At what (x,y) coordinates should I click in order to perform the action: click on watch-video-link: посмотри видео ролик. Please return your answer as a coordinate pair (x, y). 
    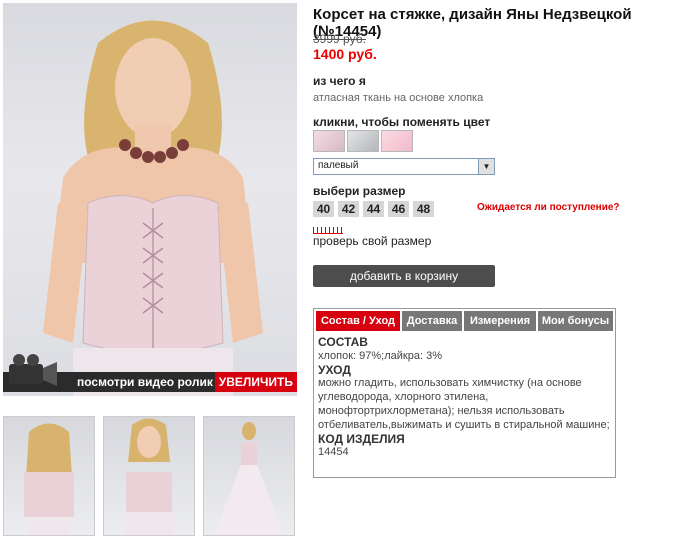
    Looking at the image, I should click on (145, 382).